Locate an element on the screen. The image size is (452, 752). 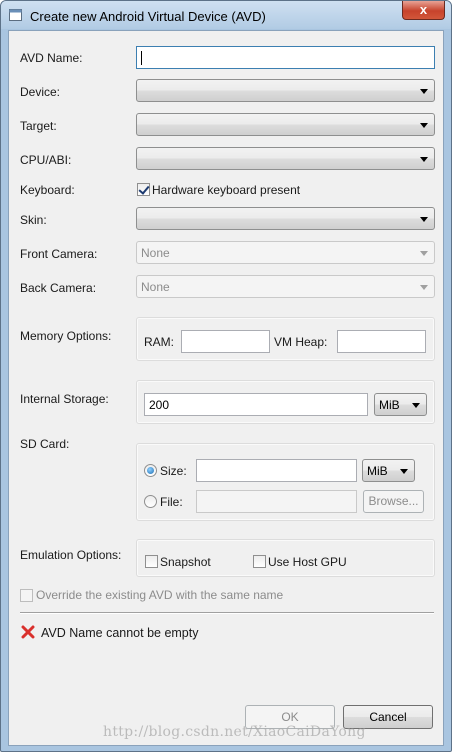
sd-size-unit-value: MiB is located at coordinates (377, 471).